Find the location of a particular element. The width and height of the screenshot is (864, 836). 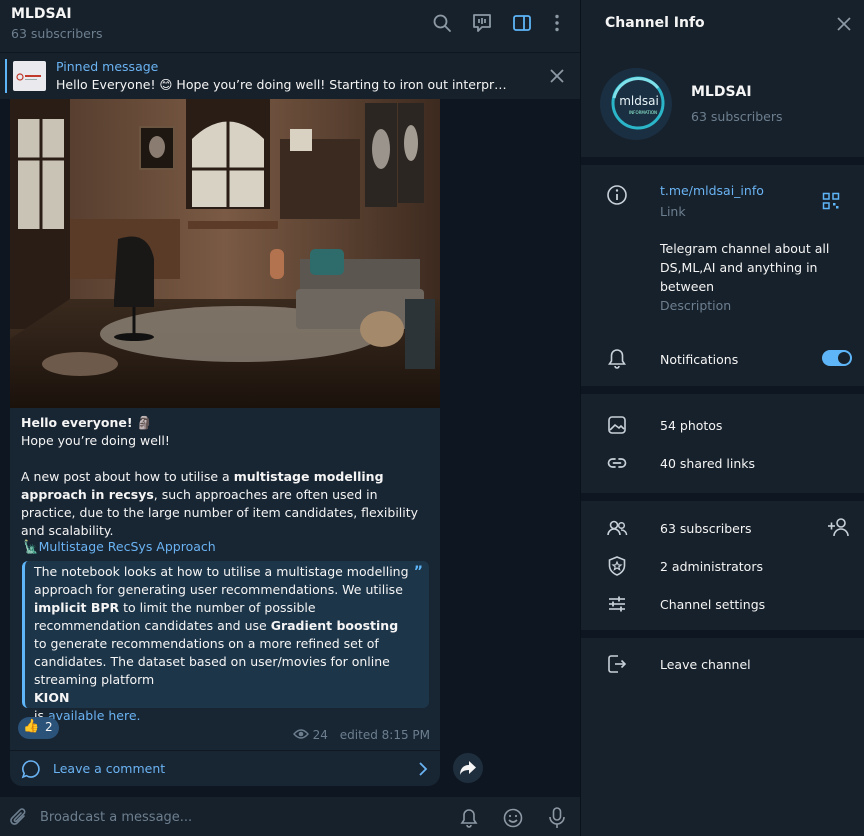

mldsai-logo: mldsai INFORMATION is located at coordinates (636, 104).